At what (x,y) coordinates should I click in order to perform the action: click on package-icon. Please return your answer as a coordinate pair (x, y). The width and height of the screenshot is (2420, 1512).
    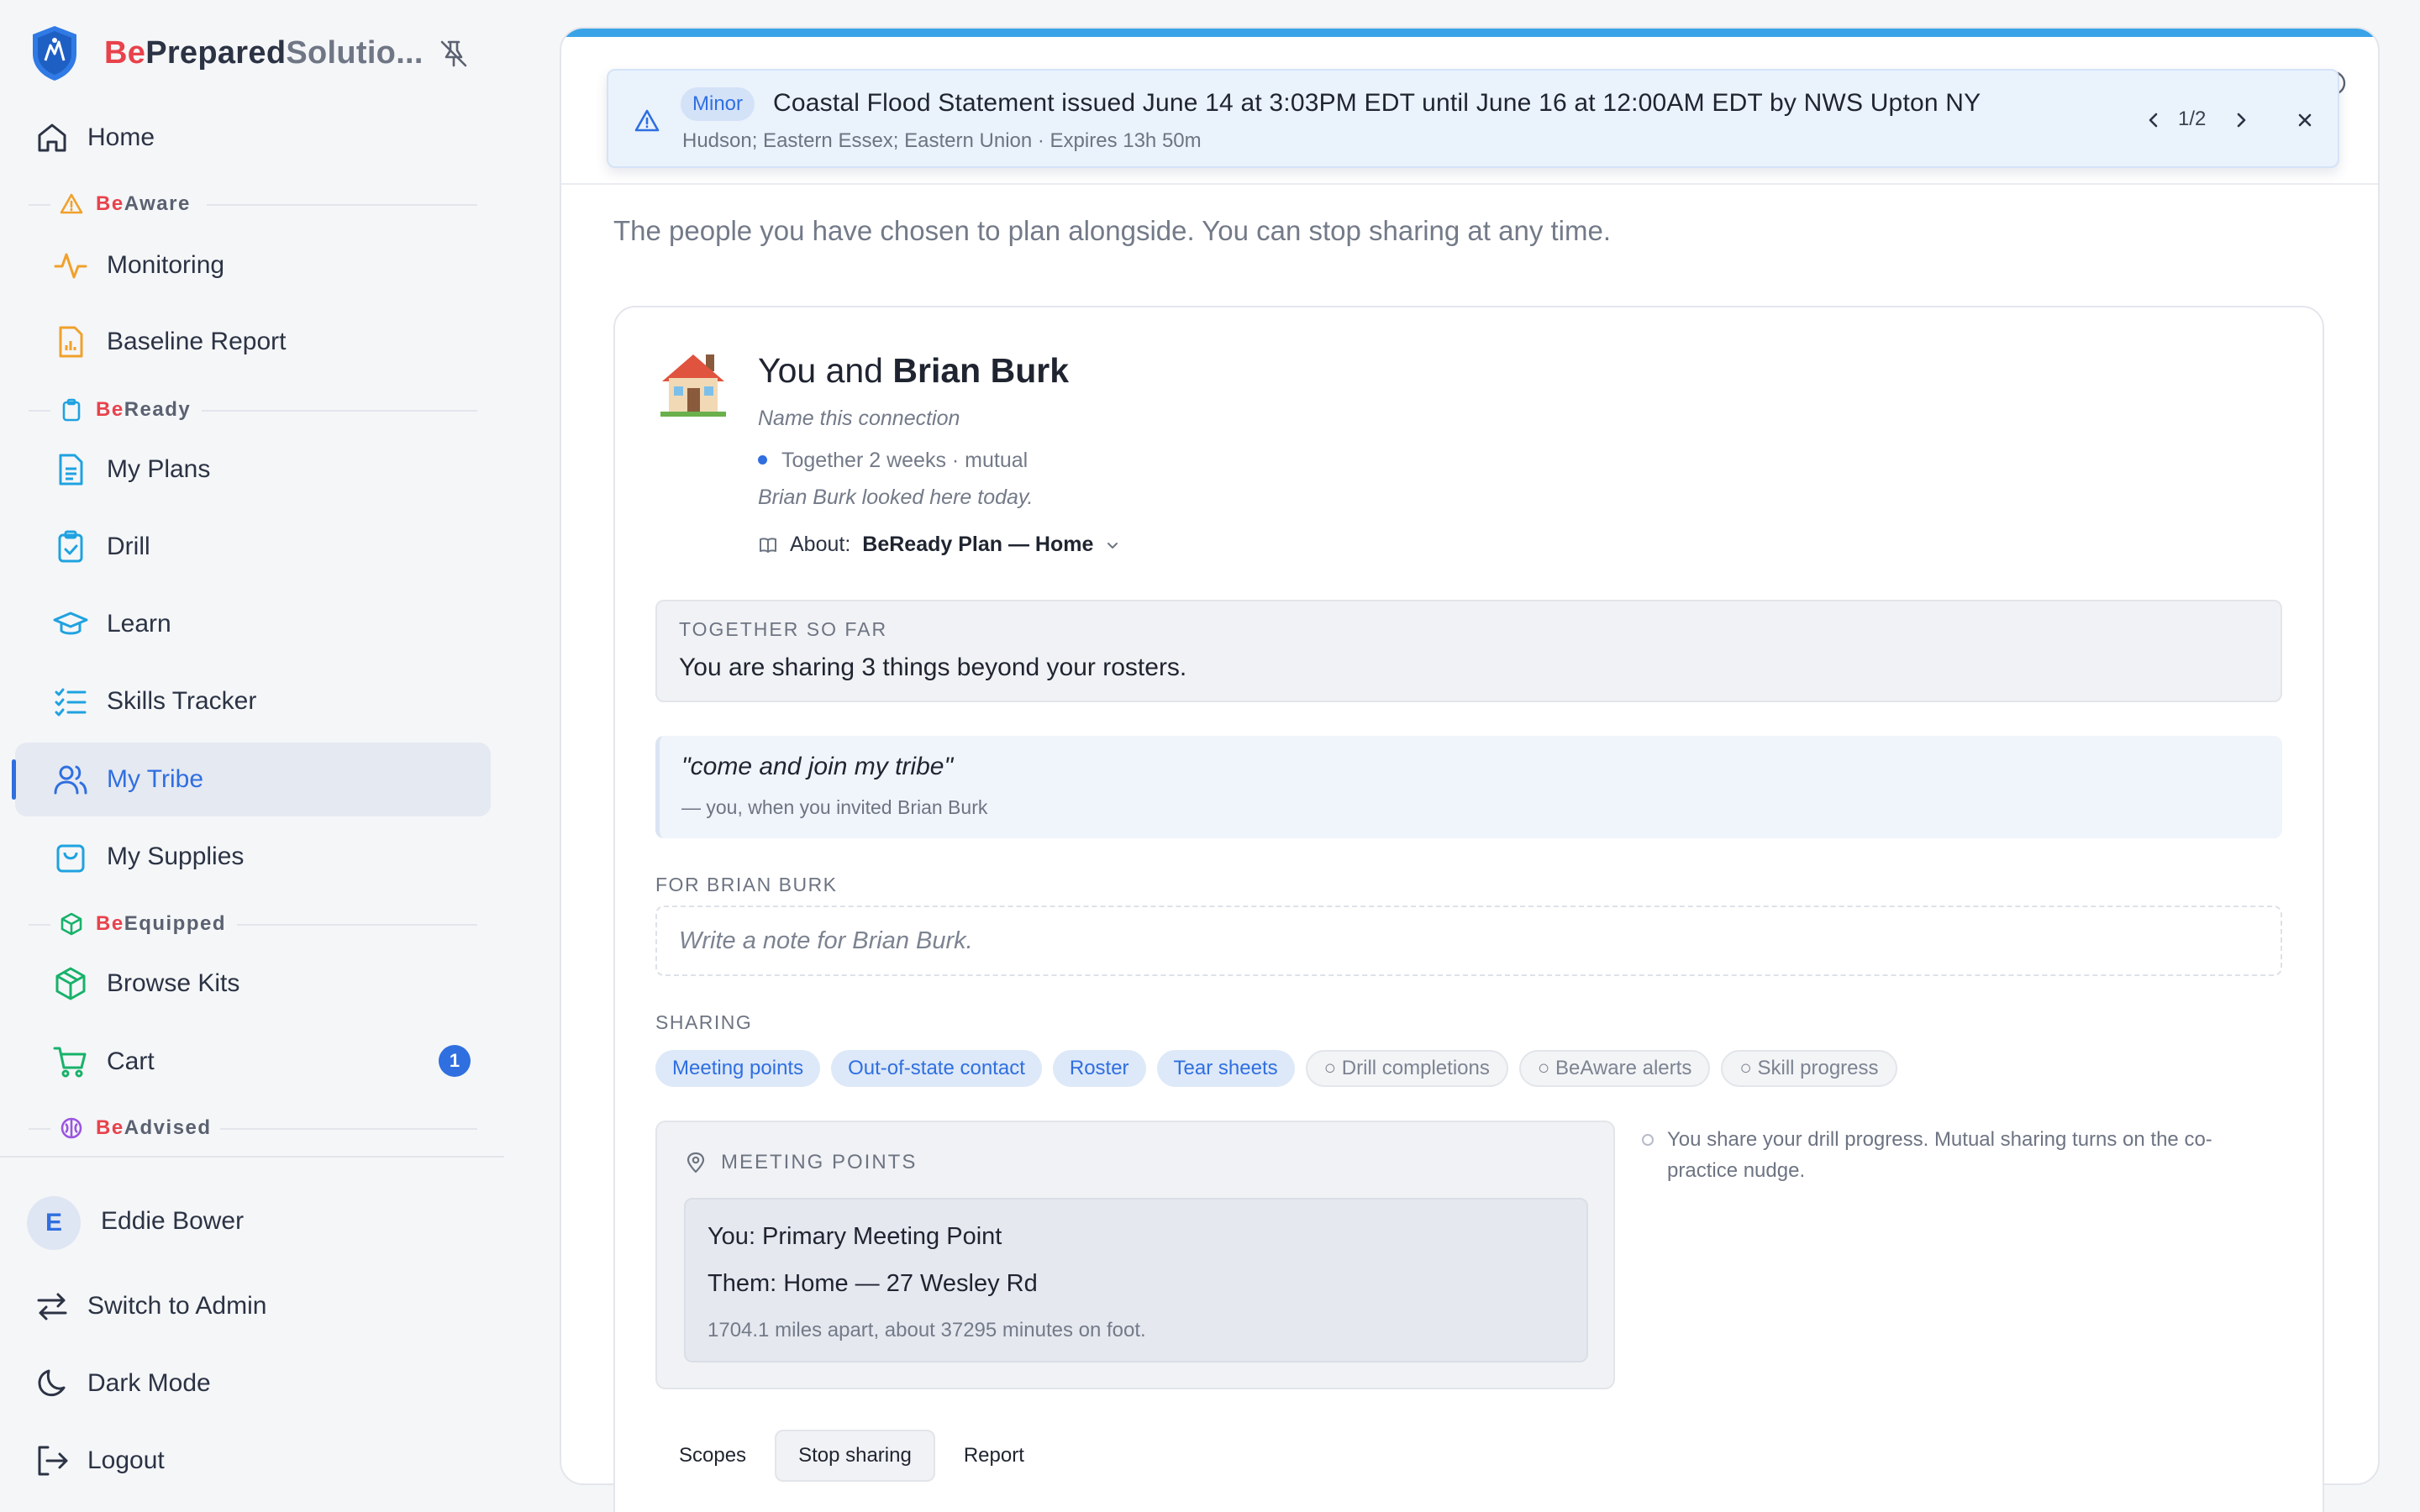
    Looking at the image, I should click on (70, 983).